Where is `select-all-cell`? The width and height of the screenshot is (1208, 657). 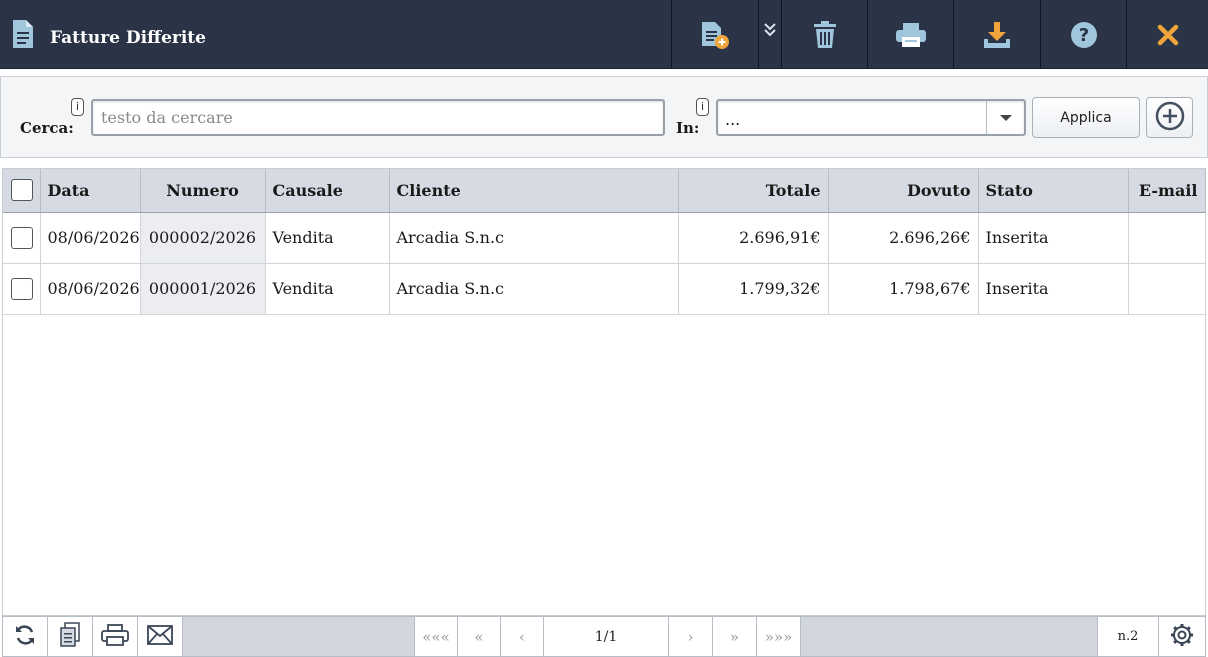
select-all-cell is located at coordinates (22, 191).